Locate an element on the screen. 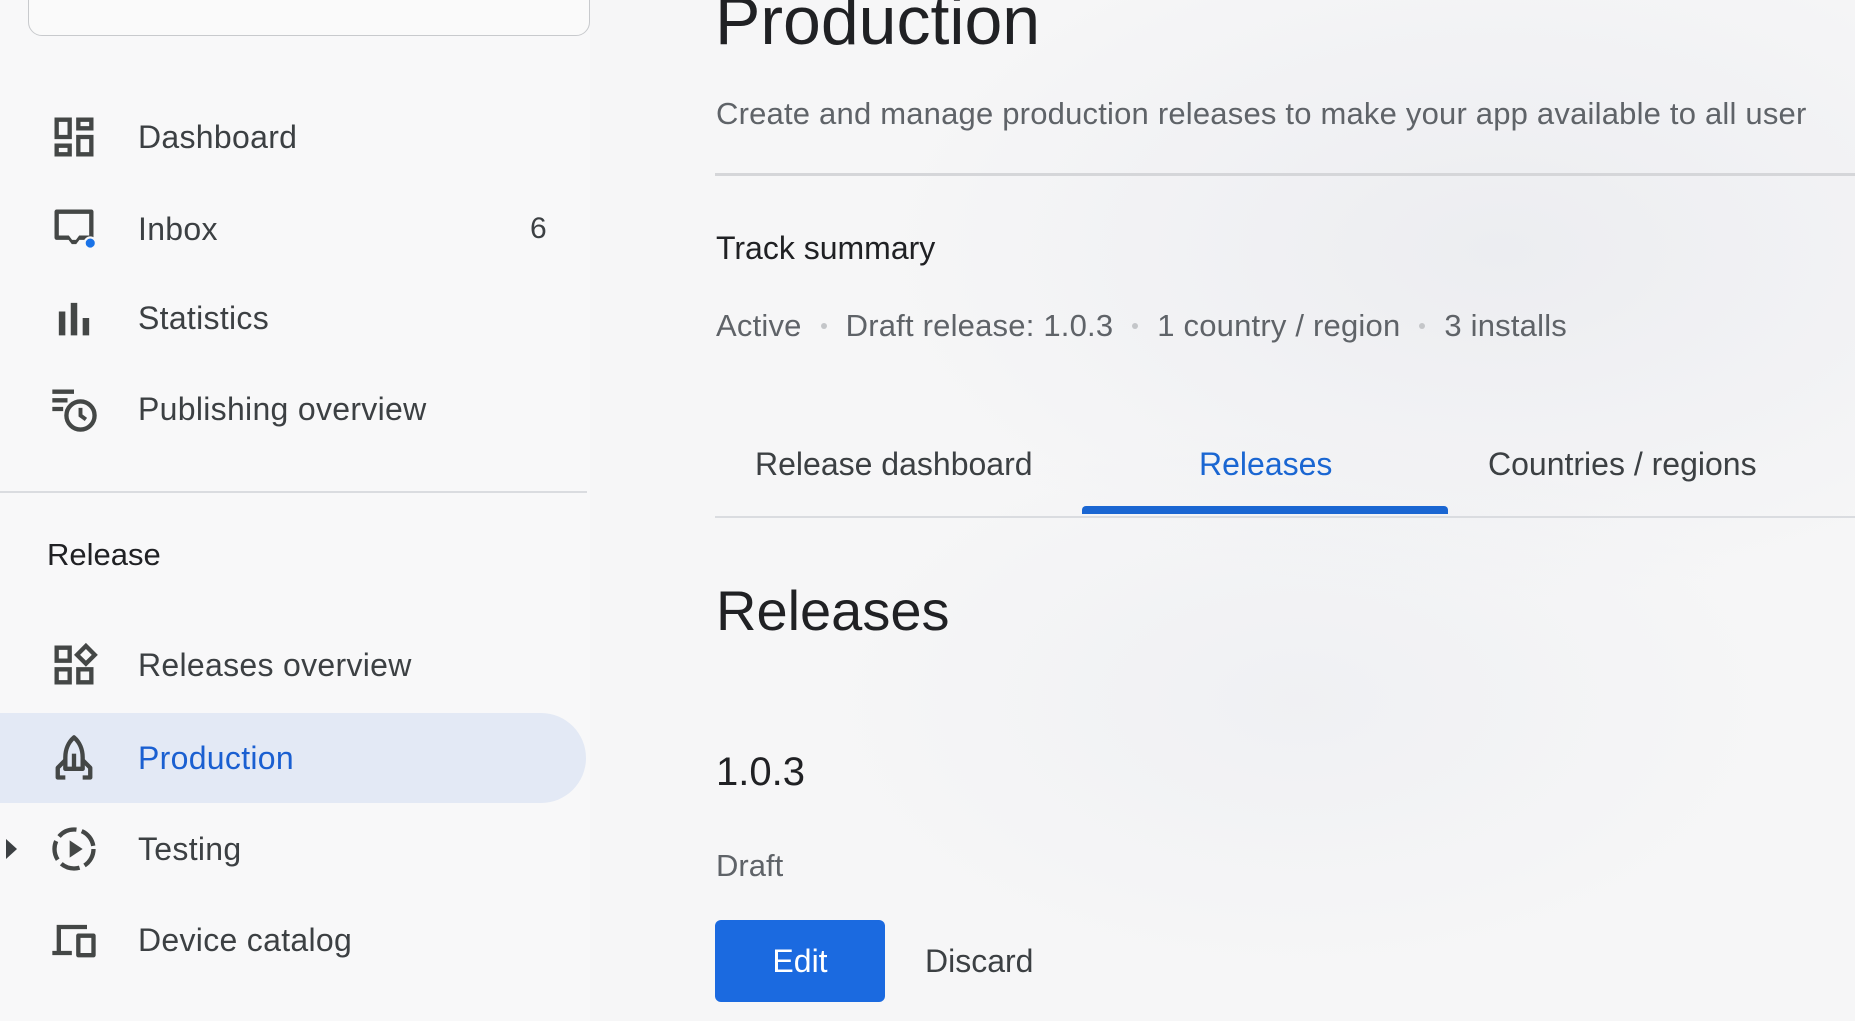  header-divider is located at coordinates (1285, 174).